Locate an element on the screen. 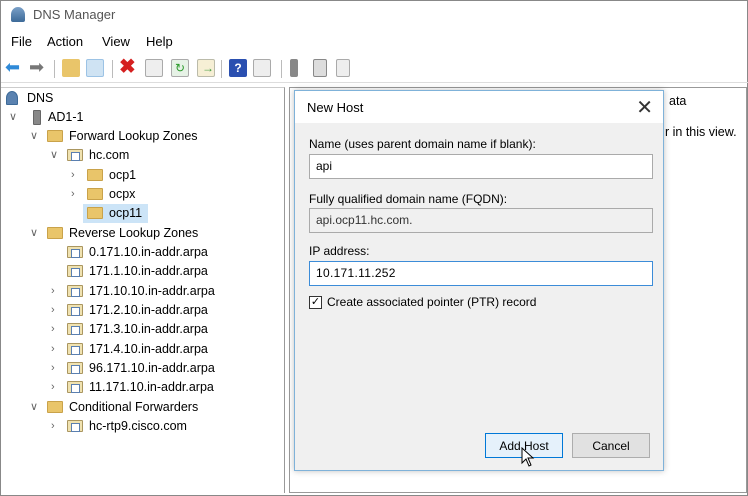  tree-item-reverse-lookup-zones: ∨ Reverse Lookup Zones is located at coordinates (141, 233).